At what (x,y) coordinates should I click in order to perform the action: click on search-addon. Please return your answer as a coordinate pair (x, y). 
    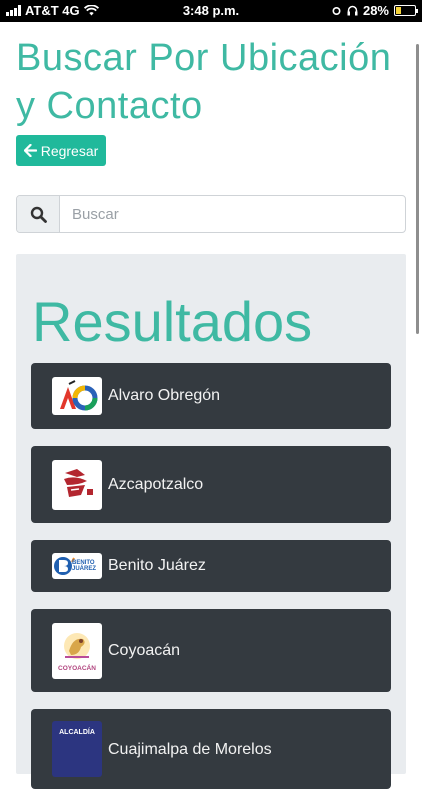
    Looking at the image, I should click on (38, 214).